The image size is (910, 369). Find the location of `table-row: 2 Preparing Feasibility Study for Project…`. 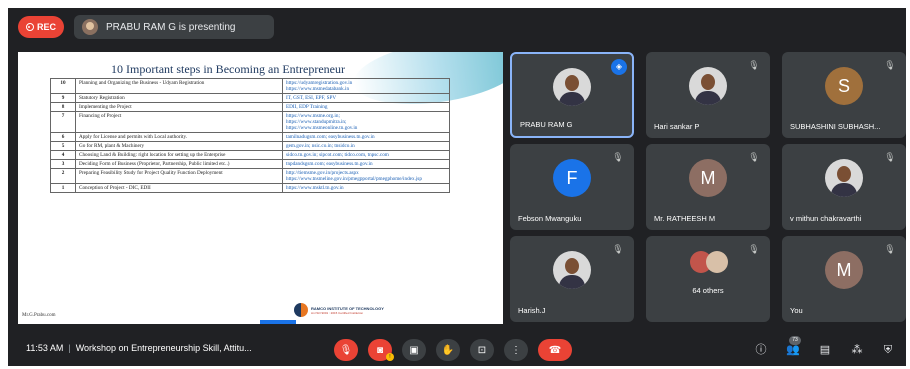

table-row: 2 Preparing Feasibility Study for Project… is located at coordinates (250, 176).